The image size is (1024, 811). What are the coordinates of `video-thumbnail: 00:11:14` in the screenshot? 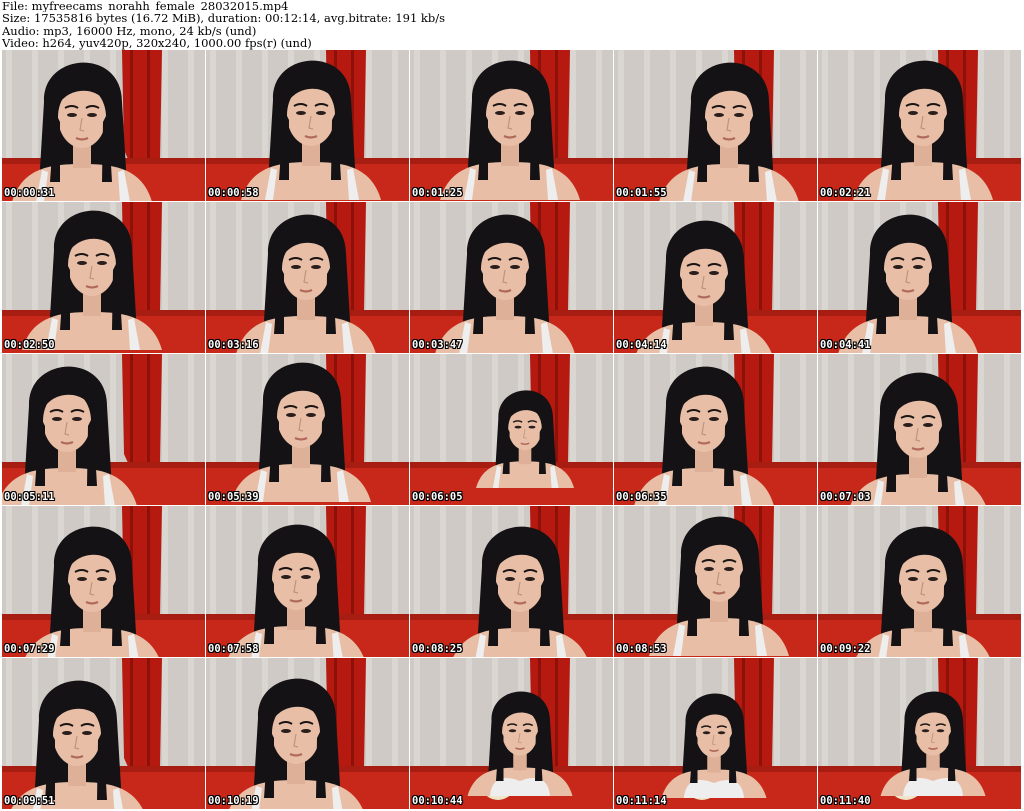 It's located at (715, 733).